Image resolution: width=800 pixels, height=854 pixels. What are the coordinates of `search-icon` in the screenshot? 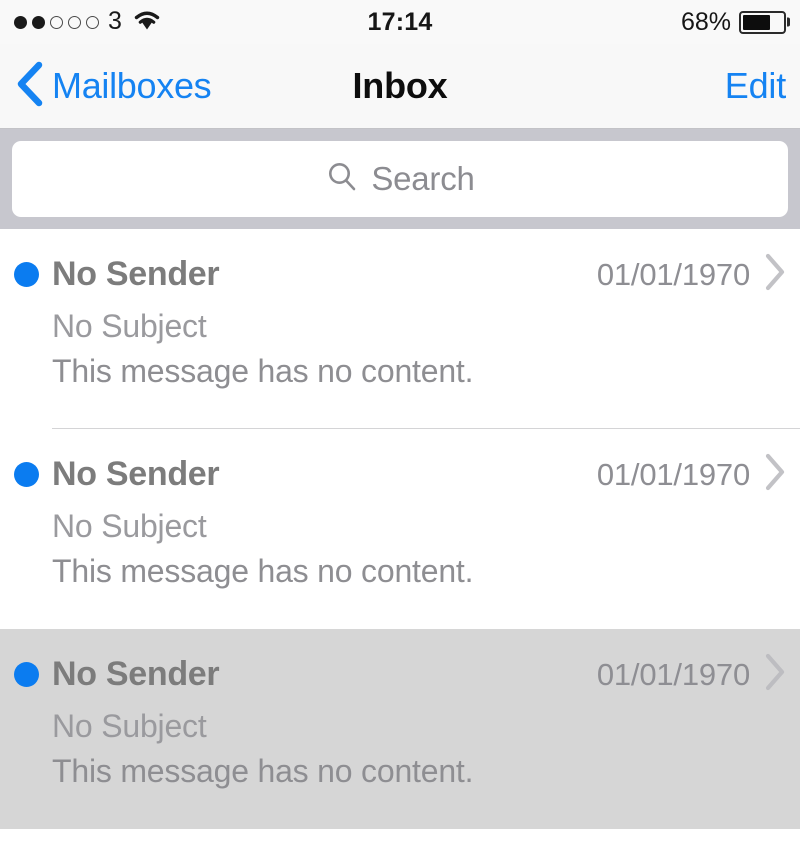 It's located at (342, 179).